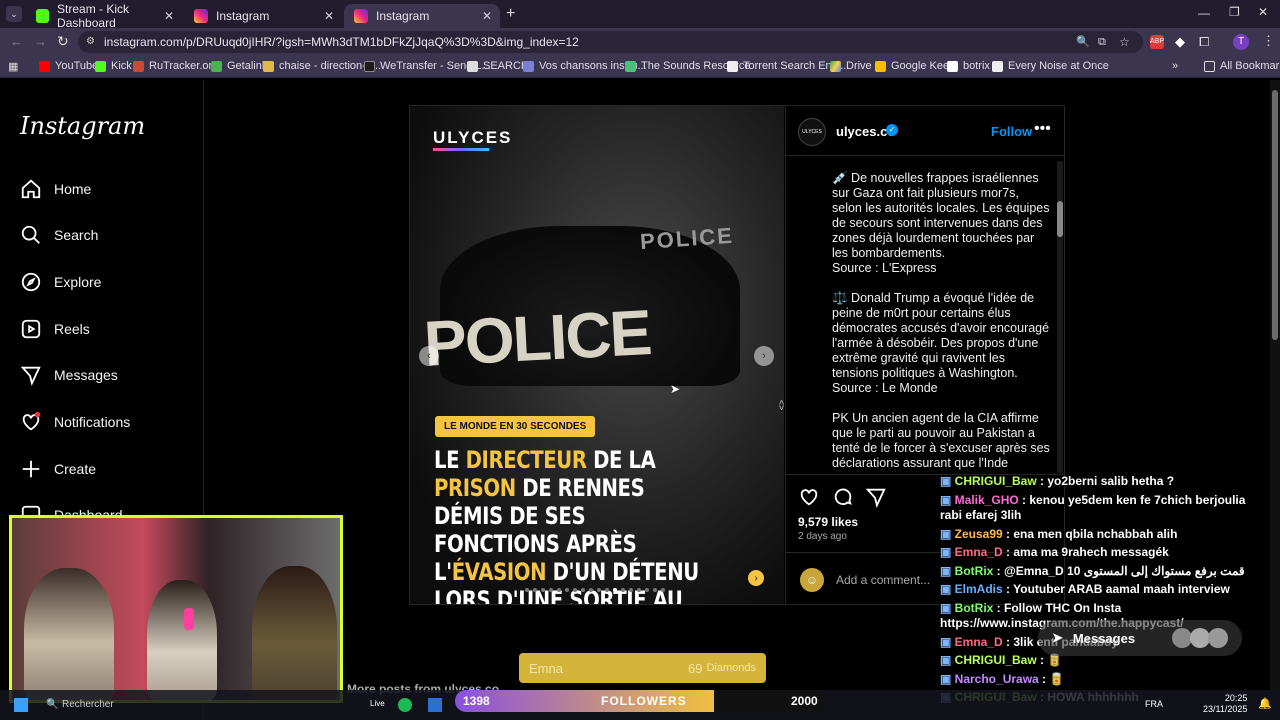 Image resolution: width=1280 pixels, height=720 pixels. What do you see at coordinates (21, 705) in the screenshot?
I see `windows-start-icon` at bounding box center [21, 705].